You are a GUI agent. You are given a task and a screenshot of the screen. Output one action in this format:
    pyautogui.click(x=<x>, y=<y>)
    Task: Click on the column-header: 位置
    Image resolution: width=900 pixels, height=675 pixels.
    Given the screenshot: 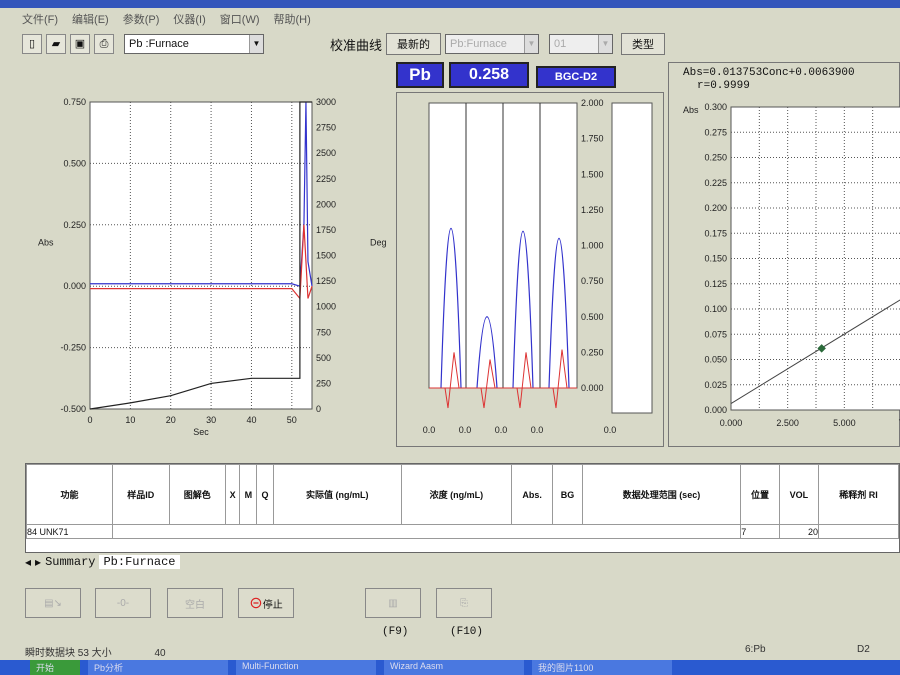 What is the action you would take?
    pyautogui.click(x=760, y=494)
    